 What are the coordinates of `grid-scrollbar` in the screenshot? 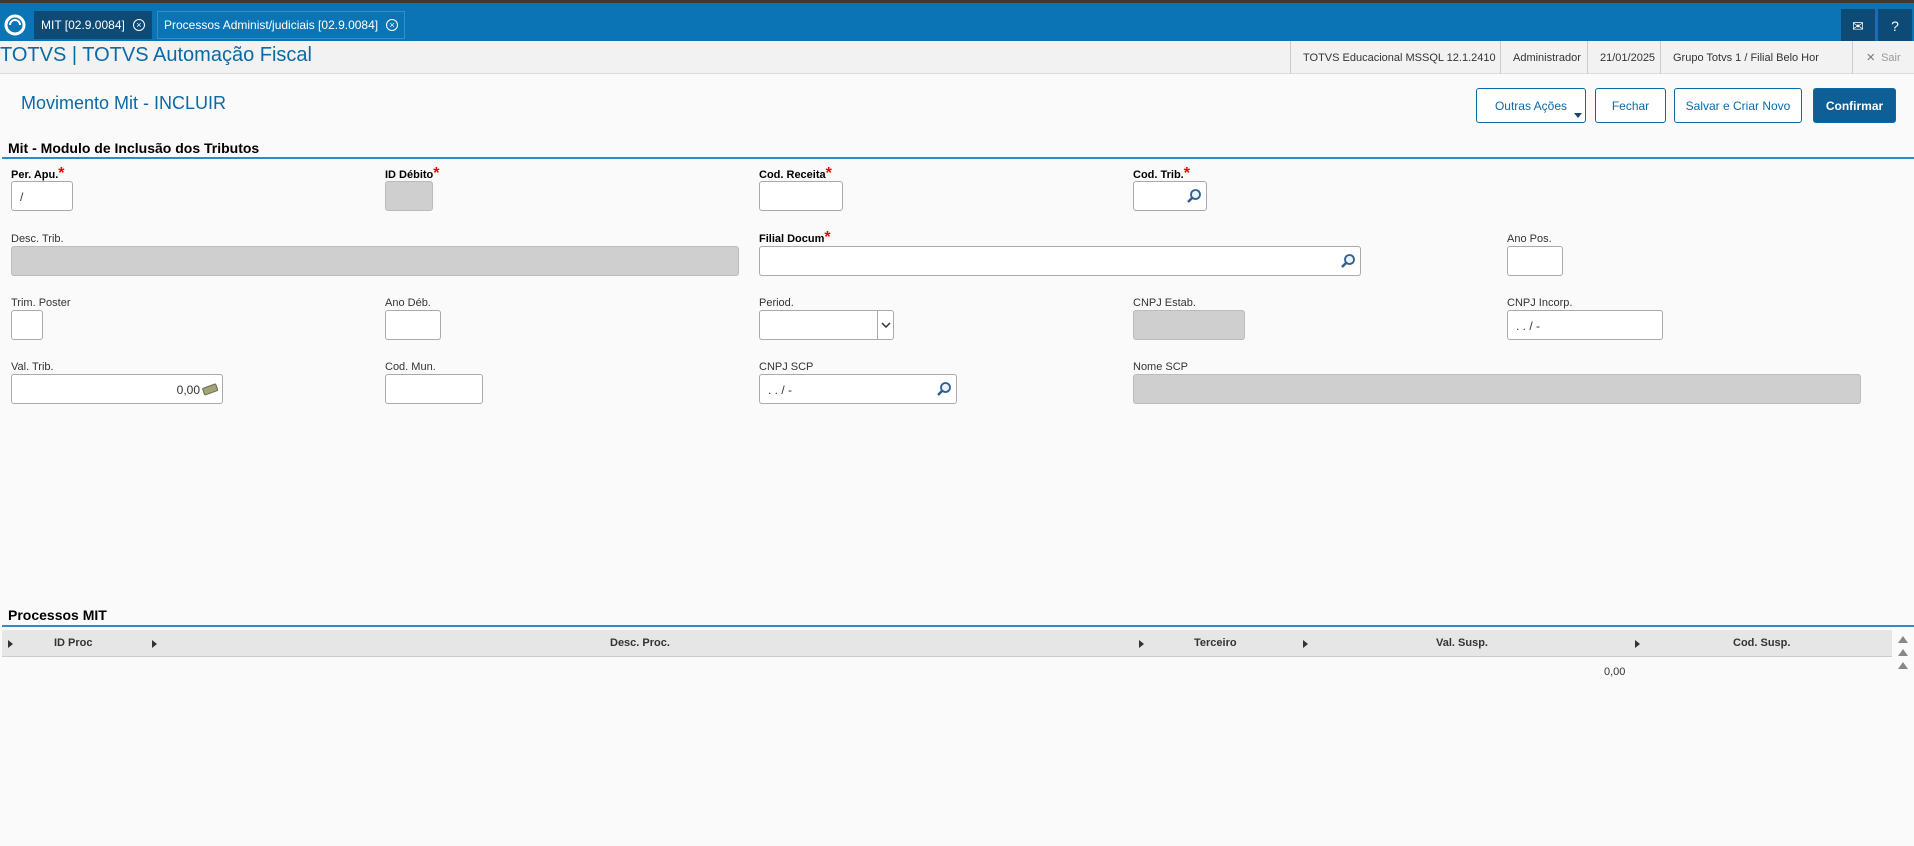 It's located at (1903, 660).